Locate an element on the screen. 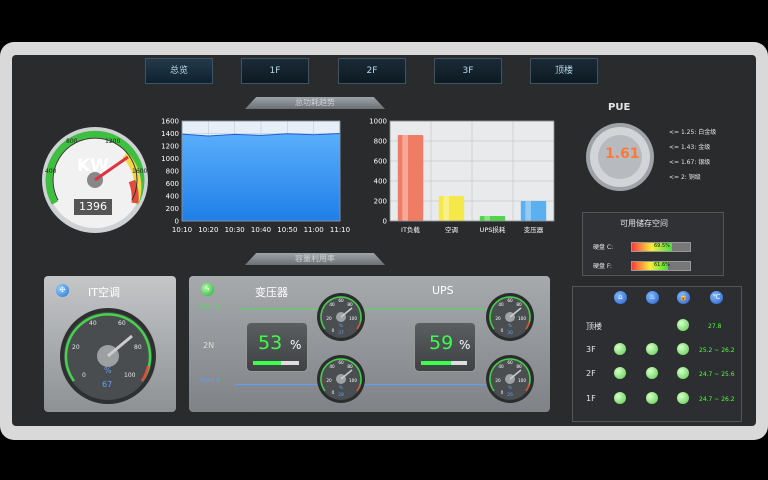 The image size is (768, 480). mini-gauge-value: 28 is located at coordinates (341, 395).